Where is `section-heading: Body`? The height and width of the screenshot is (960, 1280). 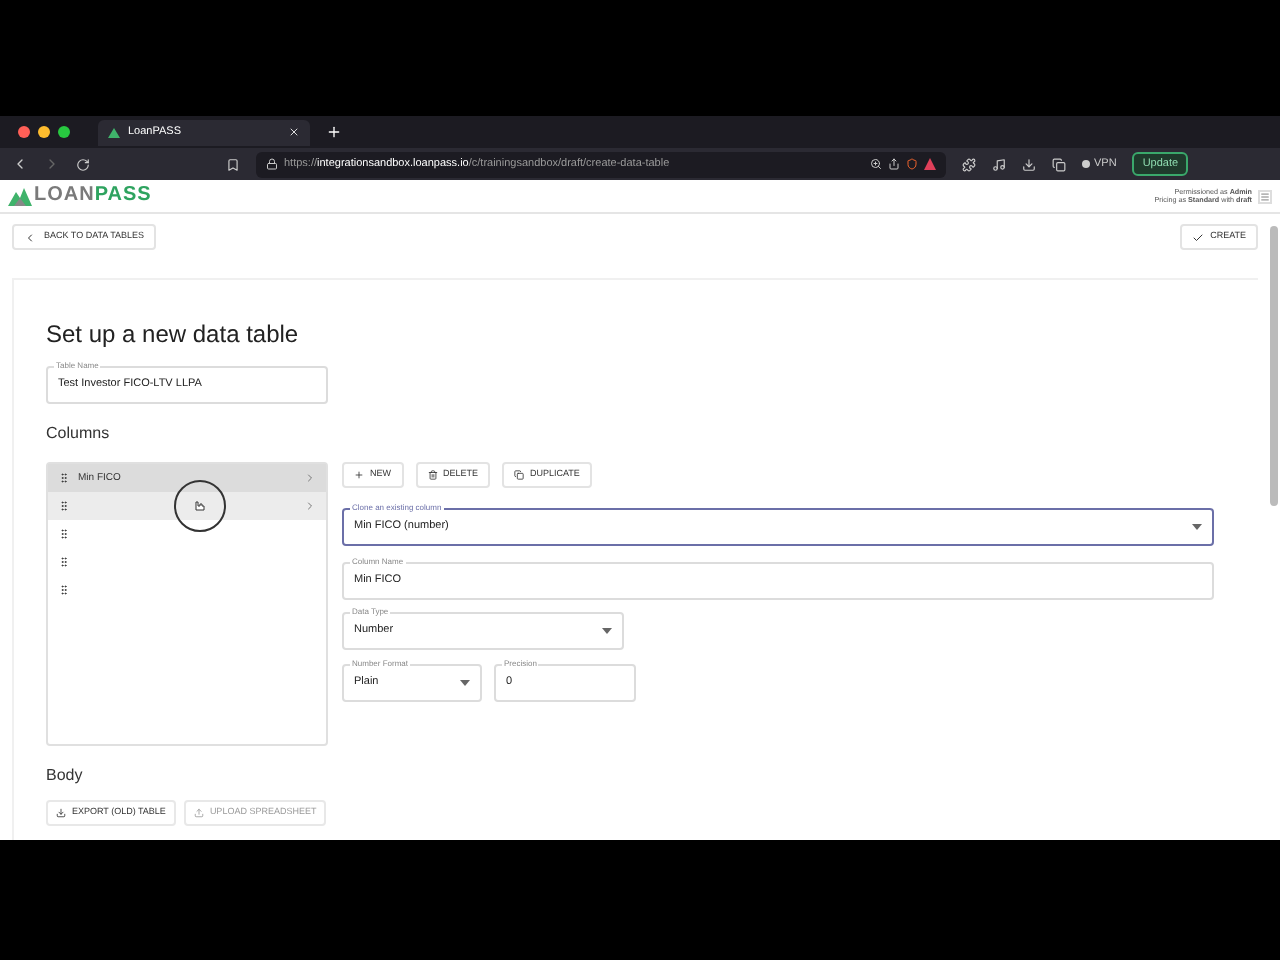
section-heading: Body is located at coordinates (65, 776).